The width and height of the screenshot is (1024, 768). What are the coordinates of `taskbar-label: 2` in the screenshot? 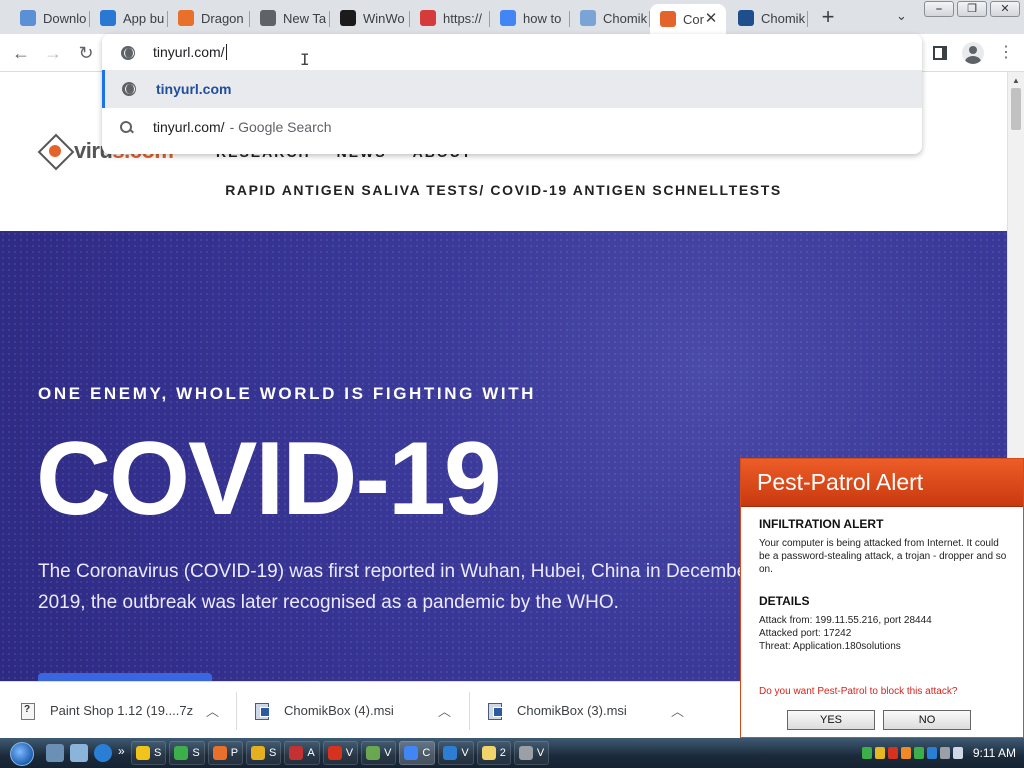 It's located at (502, 753).